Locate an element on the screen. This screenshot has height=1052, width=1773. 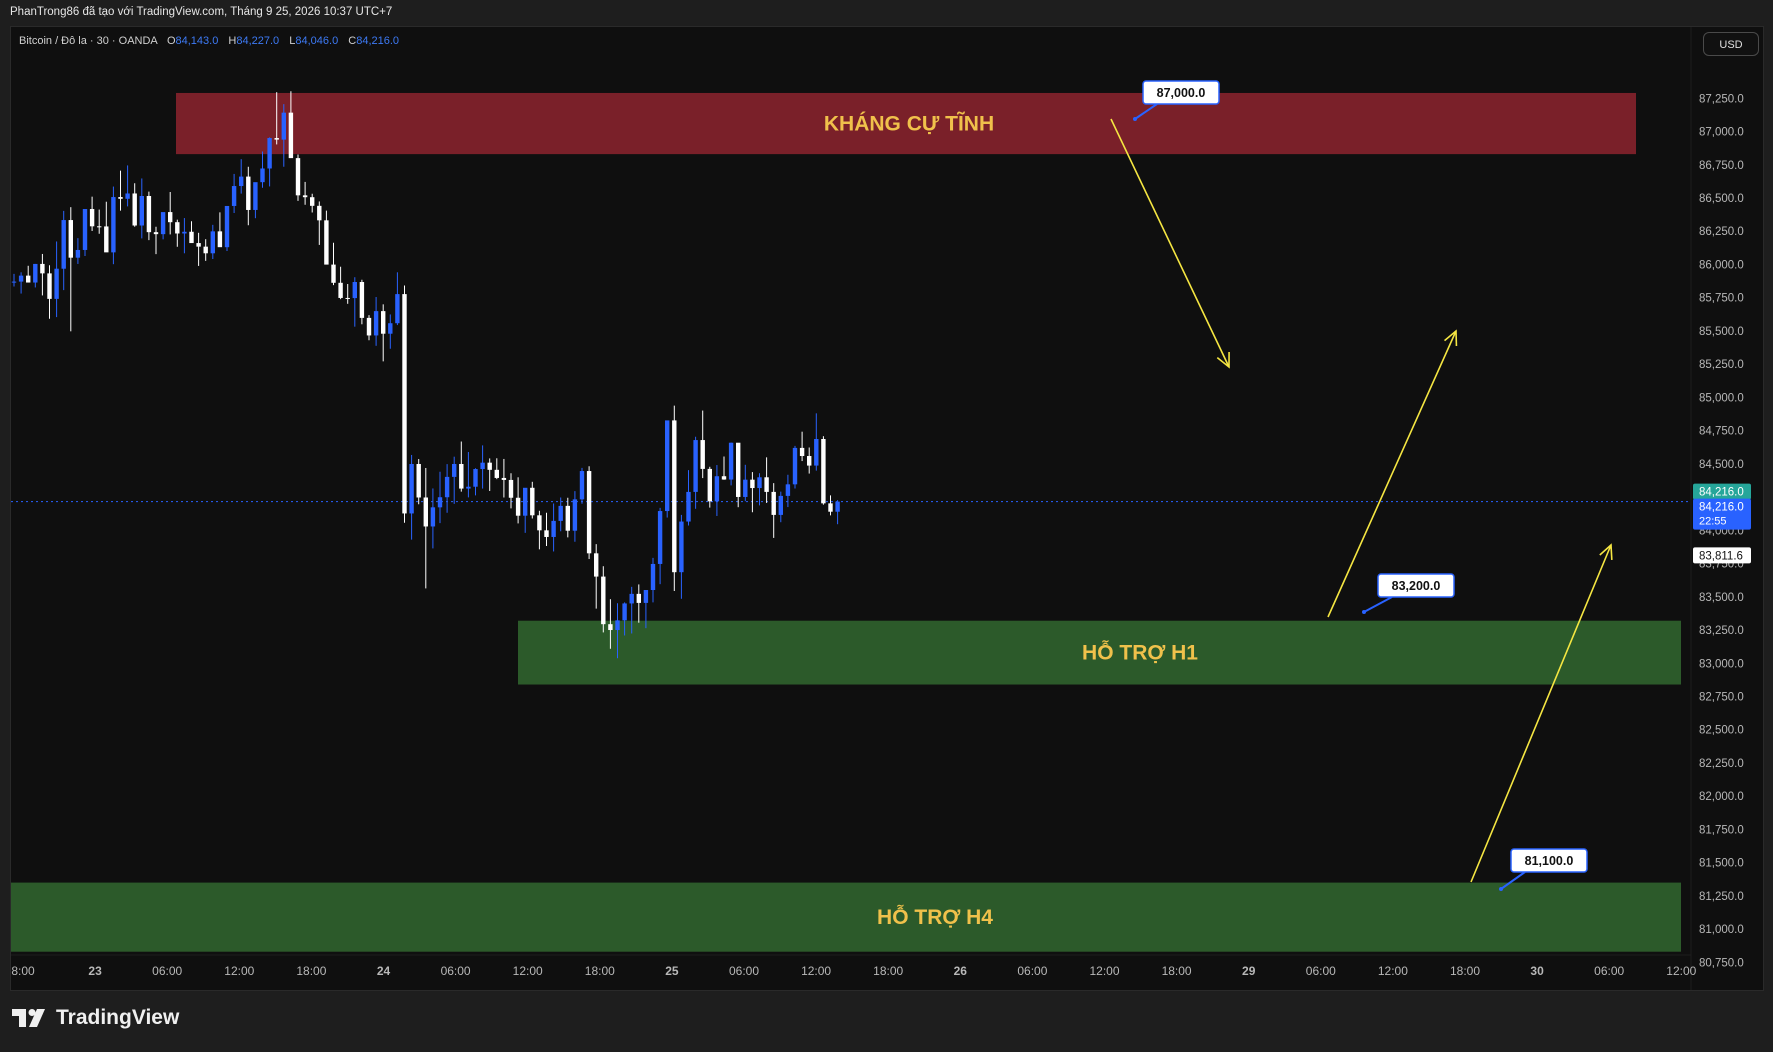
tradingview-brand: TradingView is located at coordinates (95, 1018).